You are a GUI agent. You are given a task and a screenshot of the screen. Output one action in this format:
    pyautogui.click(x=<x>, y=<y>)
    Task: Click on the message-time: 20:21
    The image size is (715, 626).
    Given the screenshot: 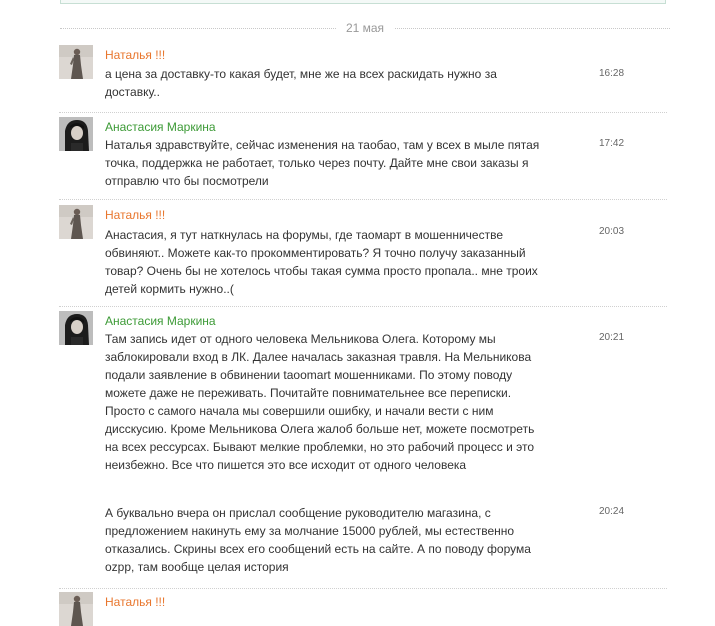 What is the action you would take?
    pyautogui.click(x=612, y=337)
    